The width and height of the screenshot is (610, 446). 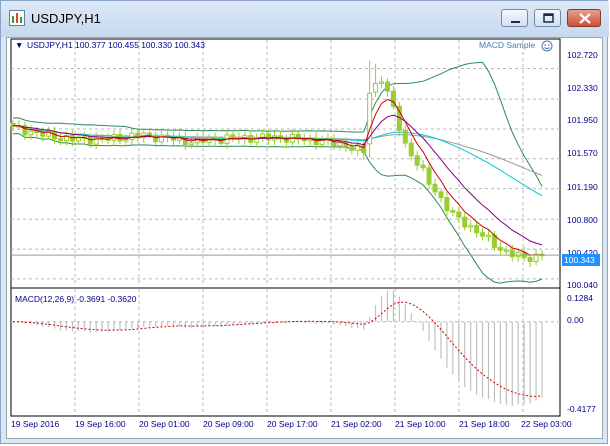 What do you see at coordinates (515, 22) in the screenshot?
I see `minimize-icon` at bounding box center [515, 22].